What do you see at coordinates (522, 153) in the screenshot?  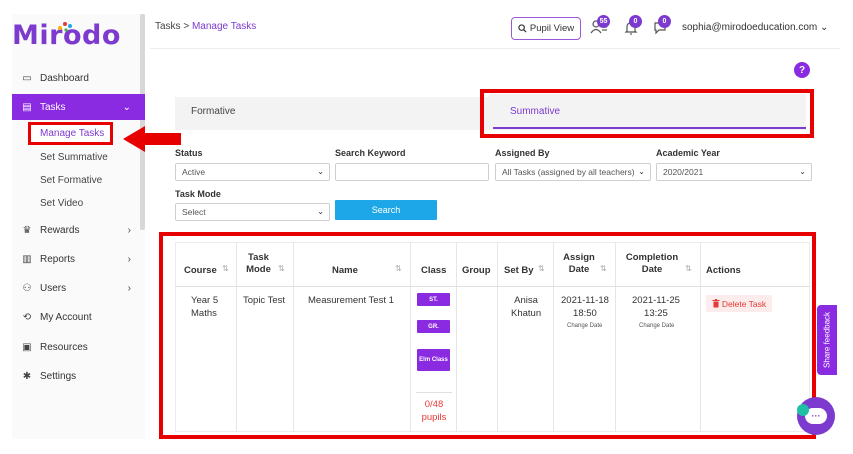 I see `assigned-by-label: Assigned By` at bounding box center [522, 153].